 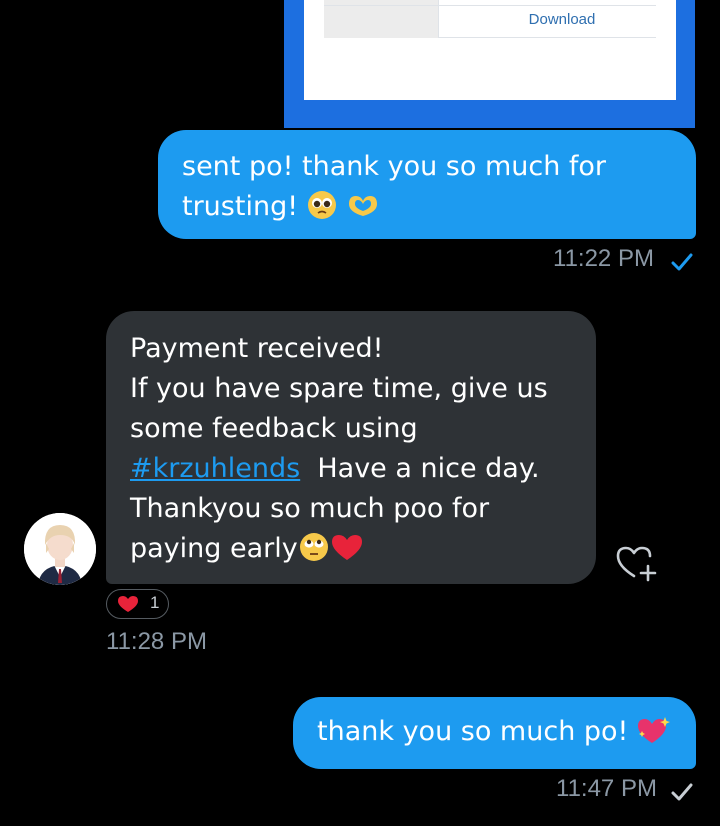 I want to click on message-line: sent po! thank you so much for, so click(x=394, y=166).